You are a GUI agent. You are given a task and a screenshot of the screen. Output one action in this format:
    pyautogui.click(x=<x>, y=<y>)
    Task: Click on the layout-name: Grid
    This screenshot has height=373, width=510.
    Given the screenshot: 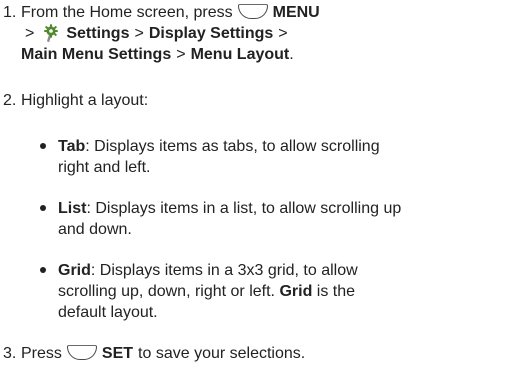 What is the action you would take?
    pyautogui.click(x=74, y=270)
    